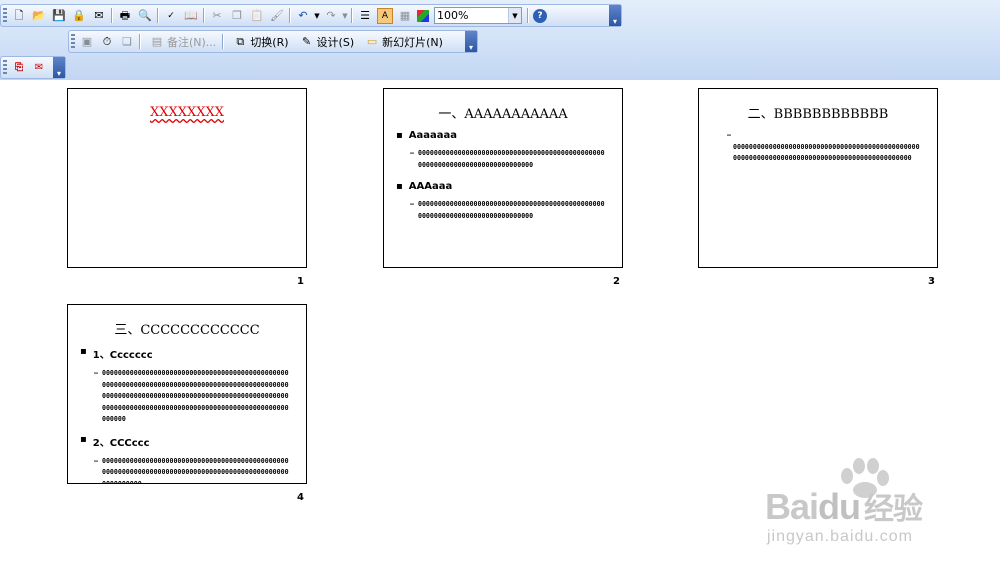  Describe the element at coordinates (335, 42) in the screenshot. I see `design-label: 设计(S)` at that location.